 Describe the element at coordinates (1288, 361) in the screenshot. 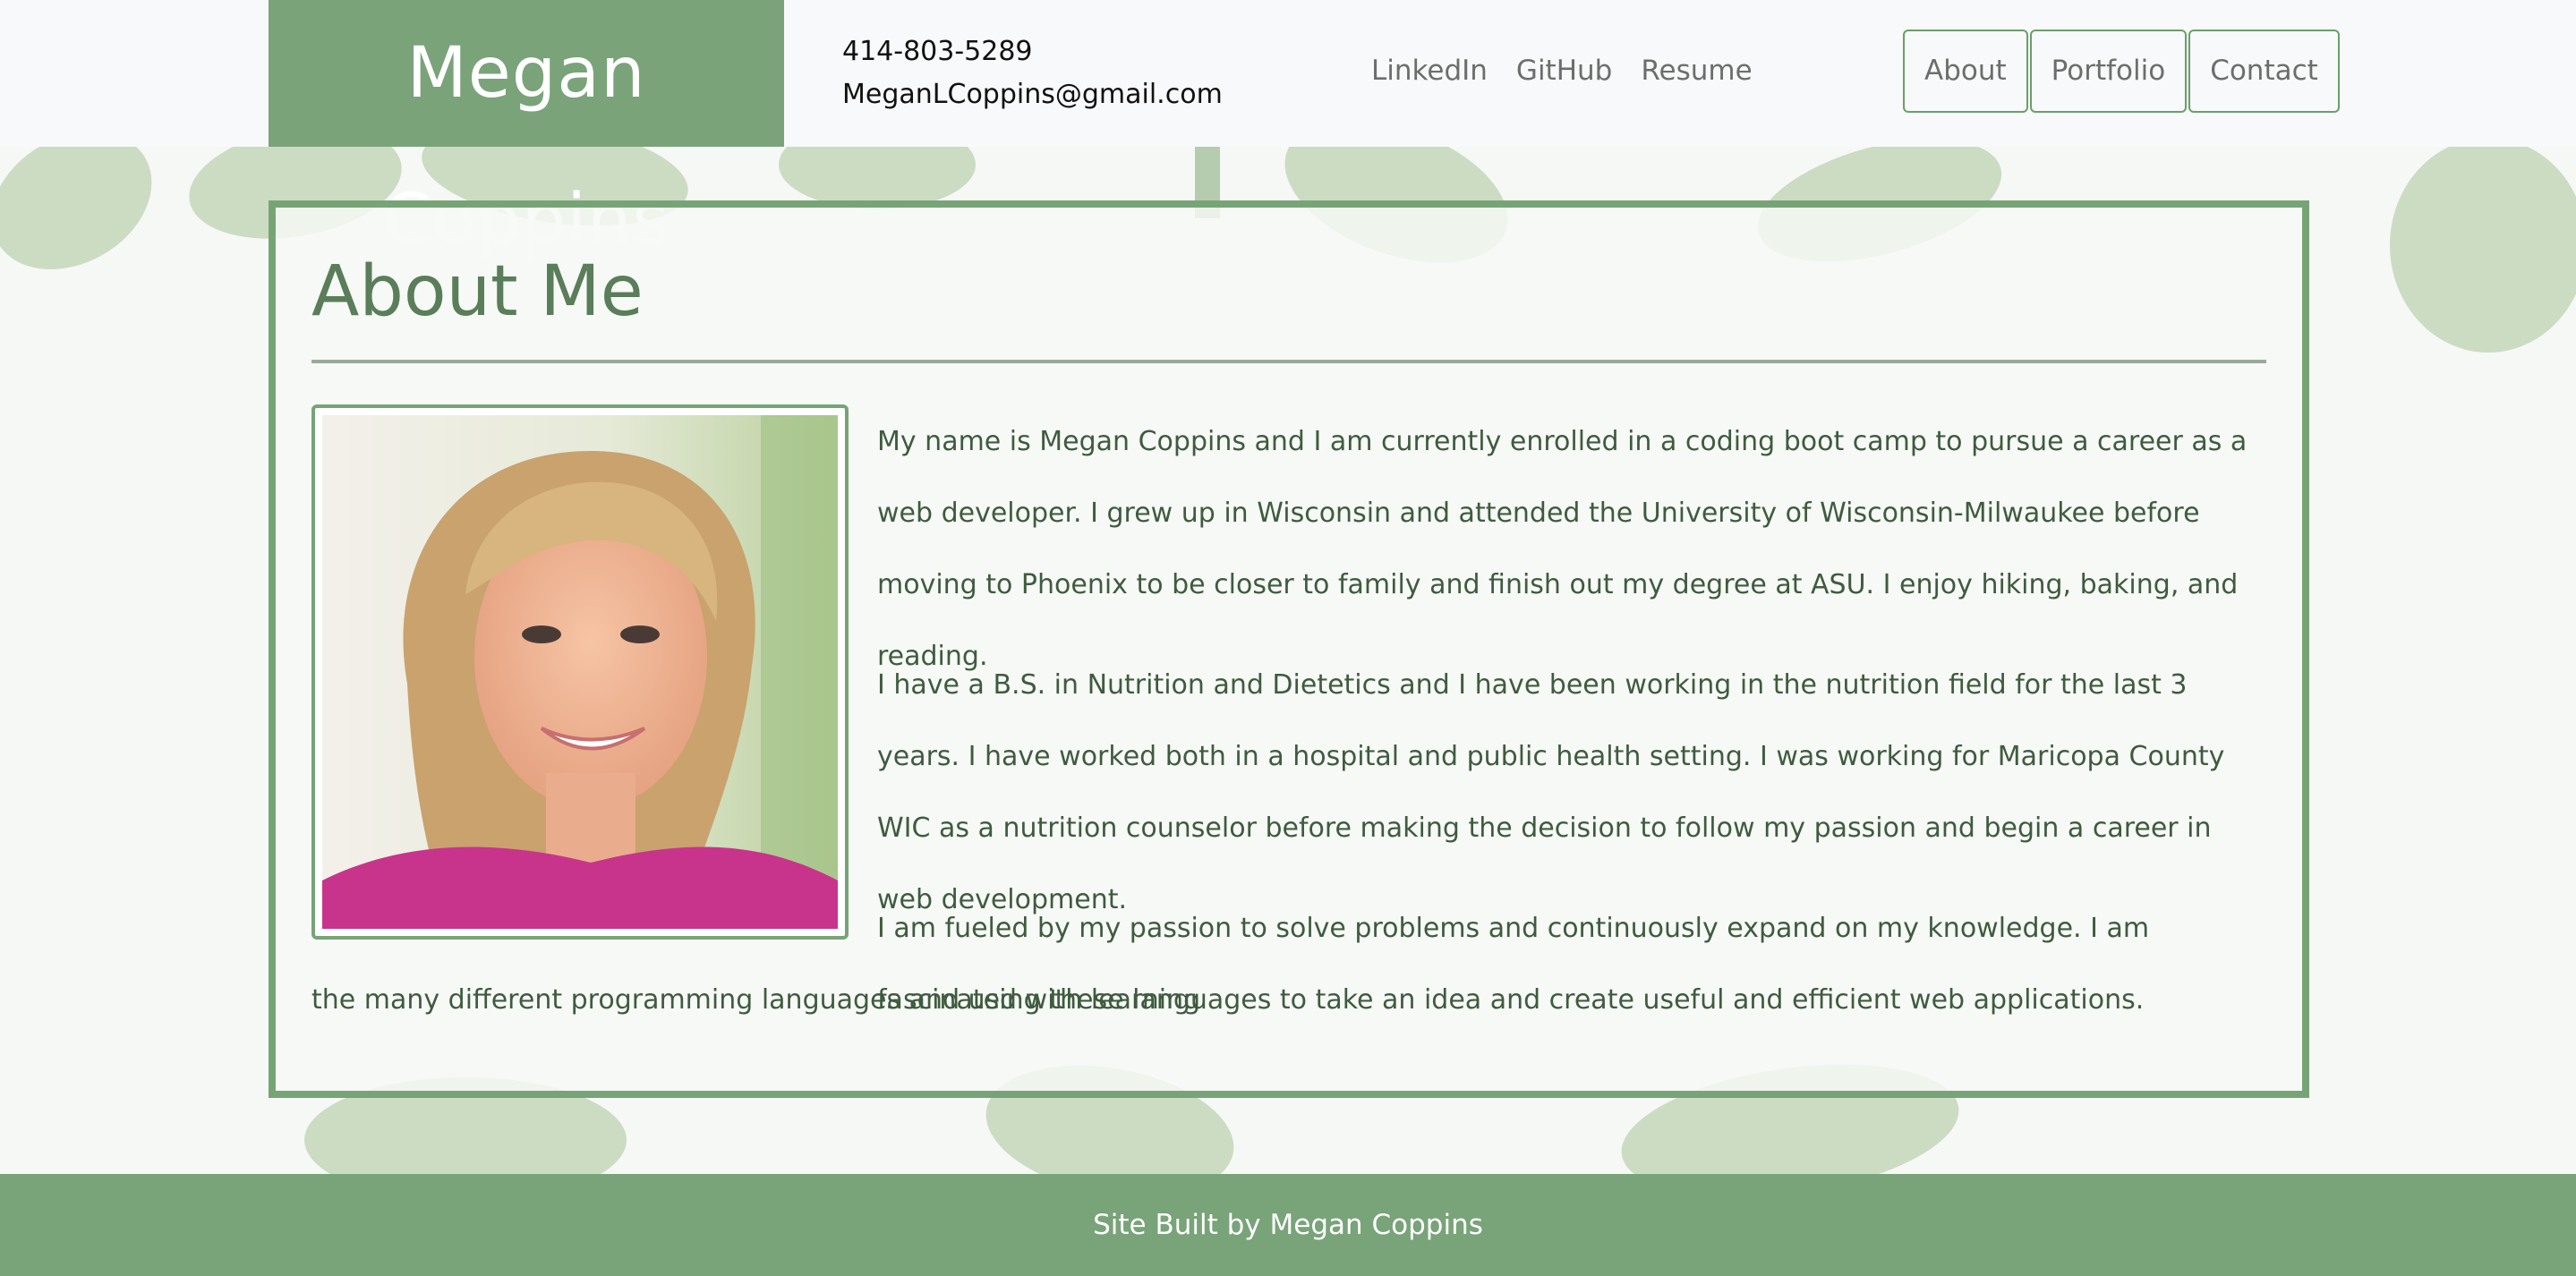

I see `title-divider` at that location.